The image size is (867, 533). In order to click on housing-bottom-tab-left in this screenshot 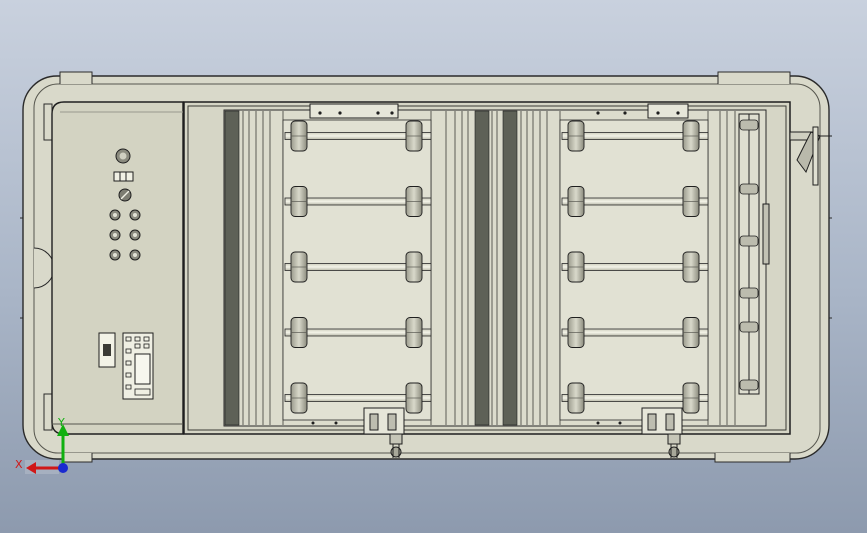, I will do `click(77, 458)`.